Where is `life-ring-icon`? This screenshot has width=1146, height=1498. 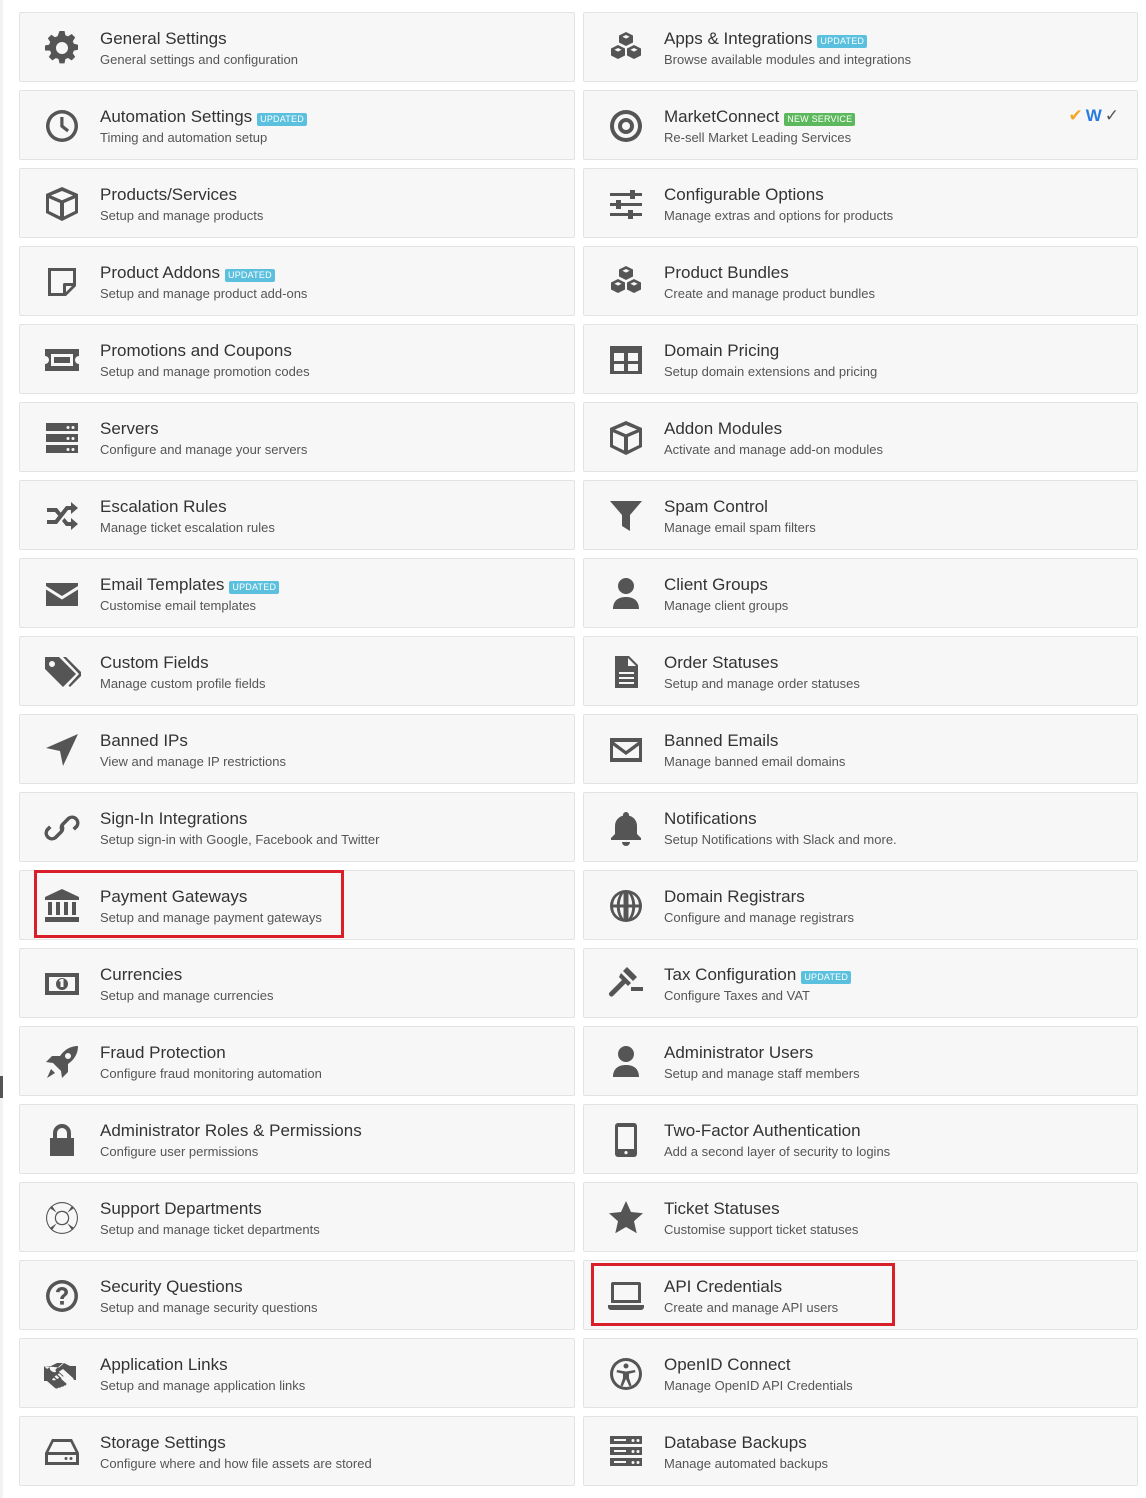 life-ring-icon is located at coordinates (62, 1218).